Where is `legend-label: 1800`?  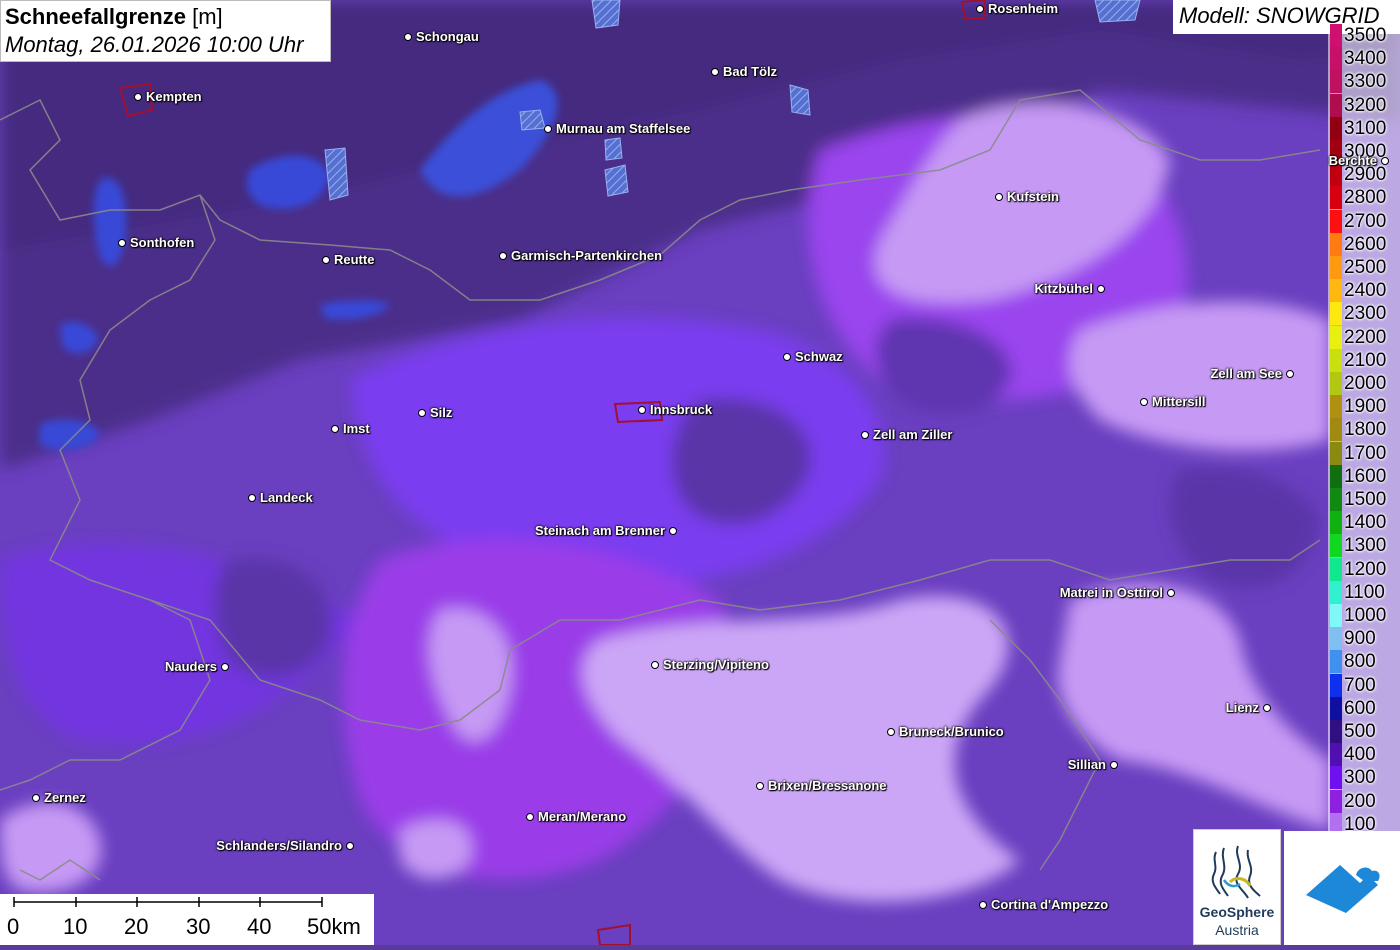
legend-label: 1800 is located at coordinates (1365, 430).